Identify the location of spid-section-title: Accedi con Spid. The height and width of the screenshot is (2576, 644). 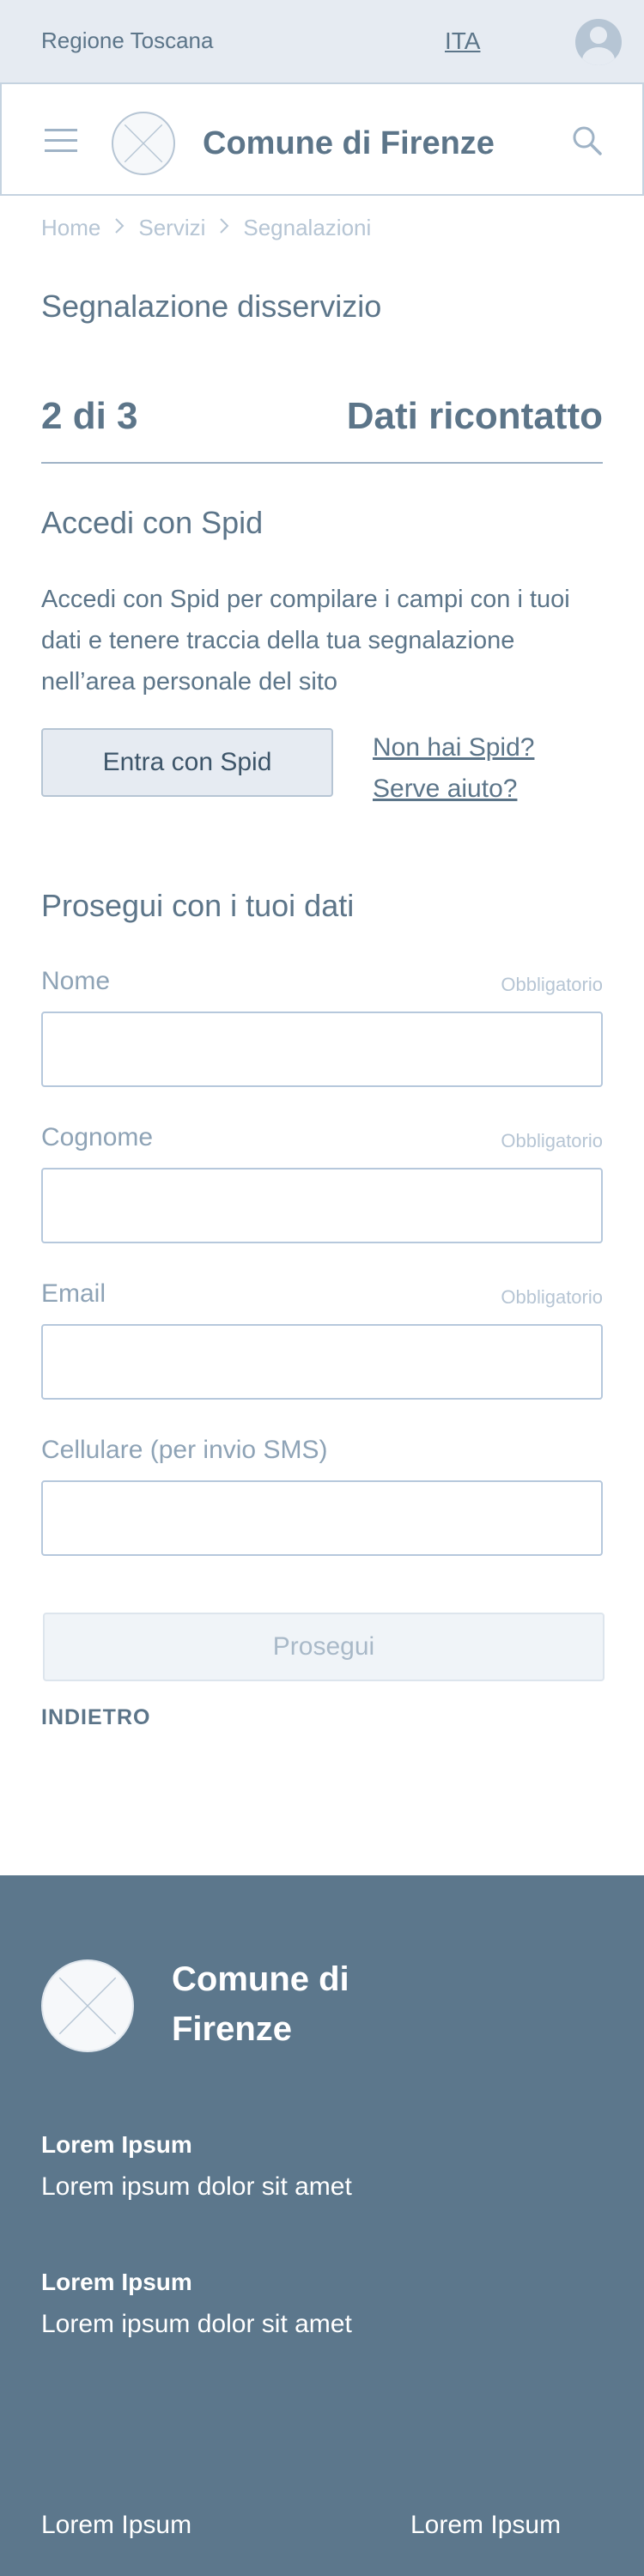
(153, 522).